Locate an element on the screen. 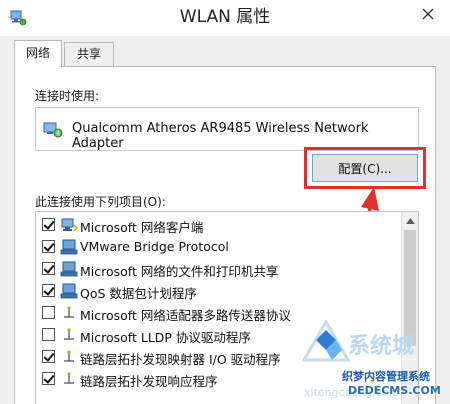  item-label: Microsoft 网络客户端 is located at coordinates (142, 227).